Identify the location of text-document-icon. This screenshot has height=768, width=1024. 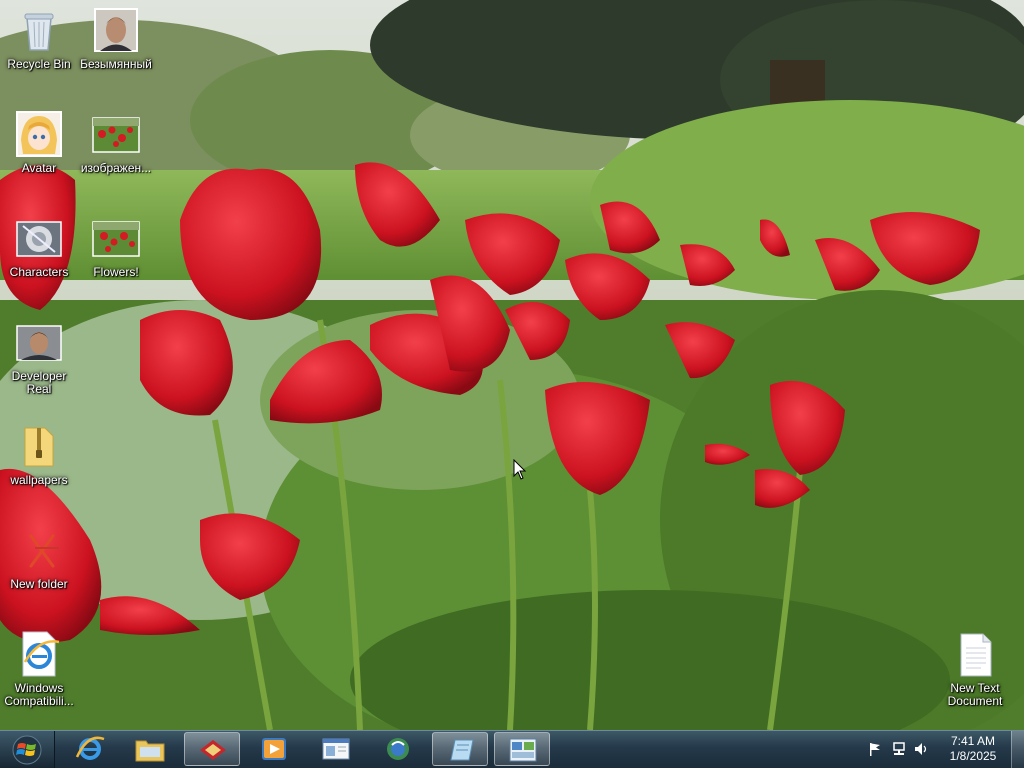
(975, 654).